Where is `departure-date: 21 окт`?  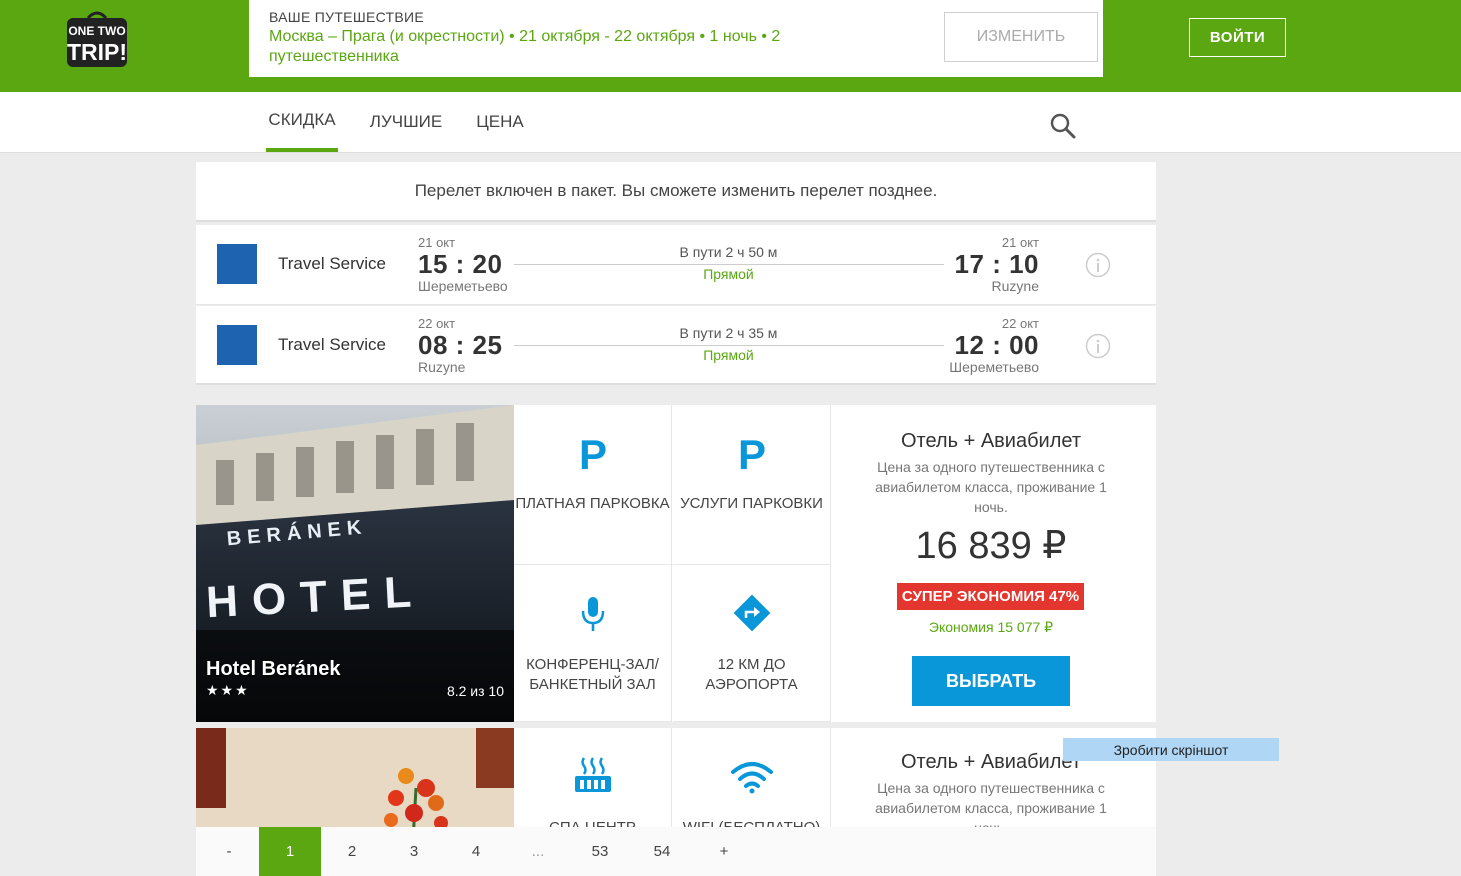 departure-date: 21 окт is located at coordinates (437, 242).